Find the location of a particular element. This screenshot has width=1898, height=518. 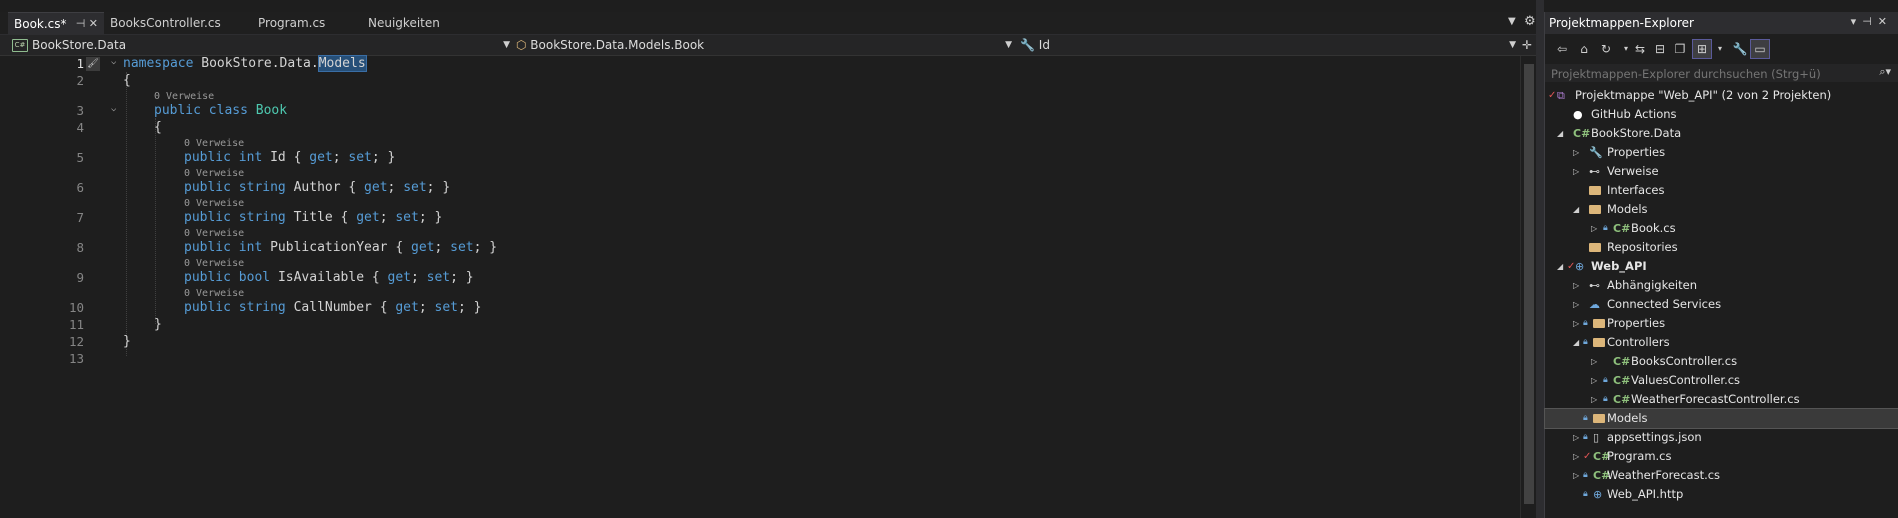

line-number: 12 is located at coordinates (76, 341).